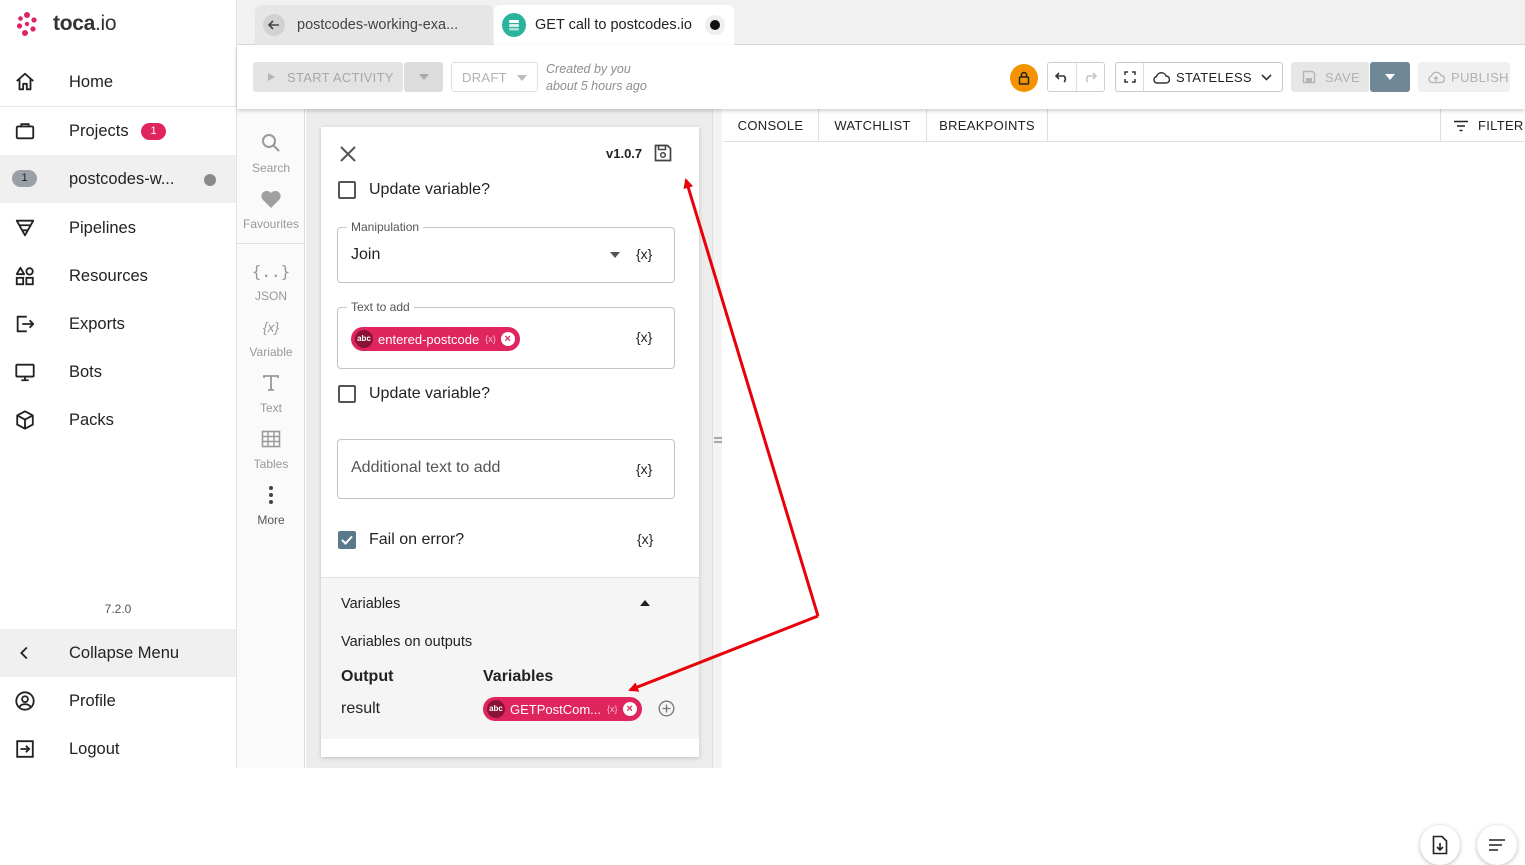  Describe the element at coordinates (102, 227) in the screenshot. I see `sidebar-item-label: Pipelines` at that location.